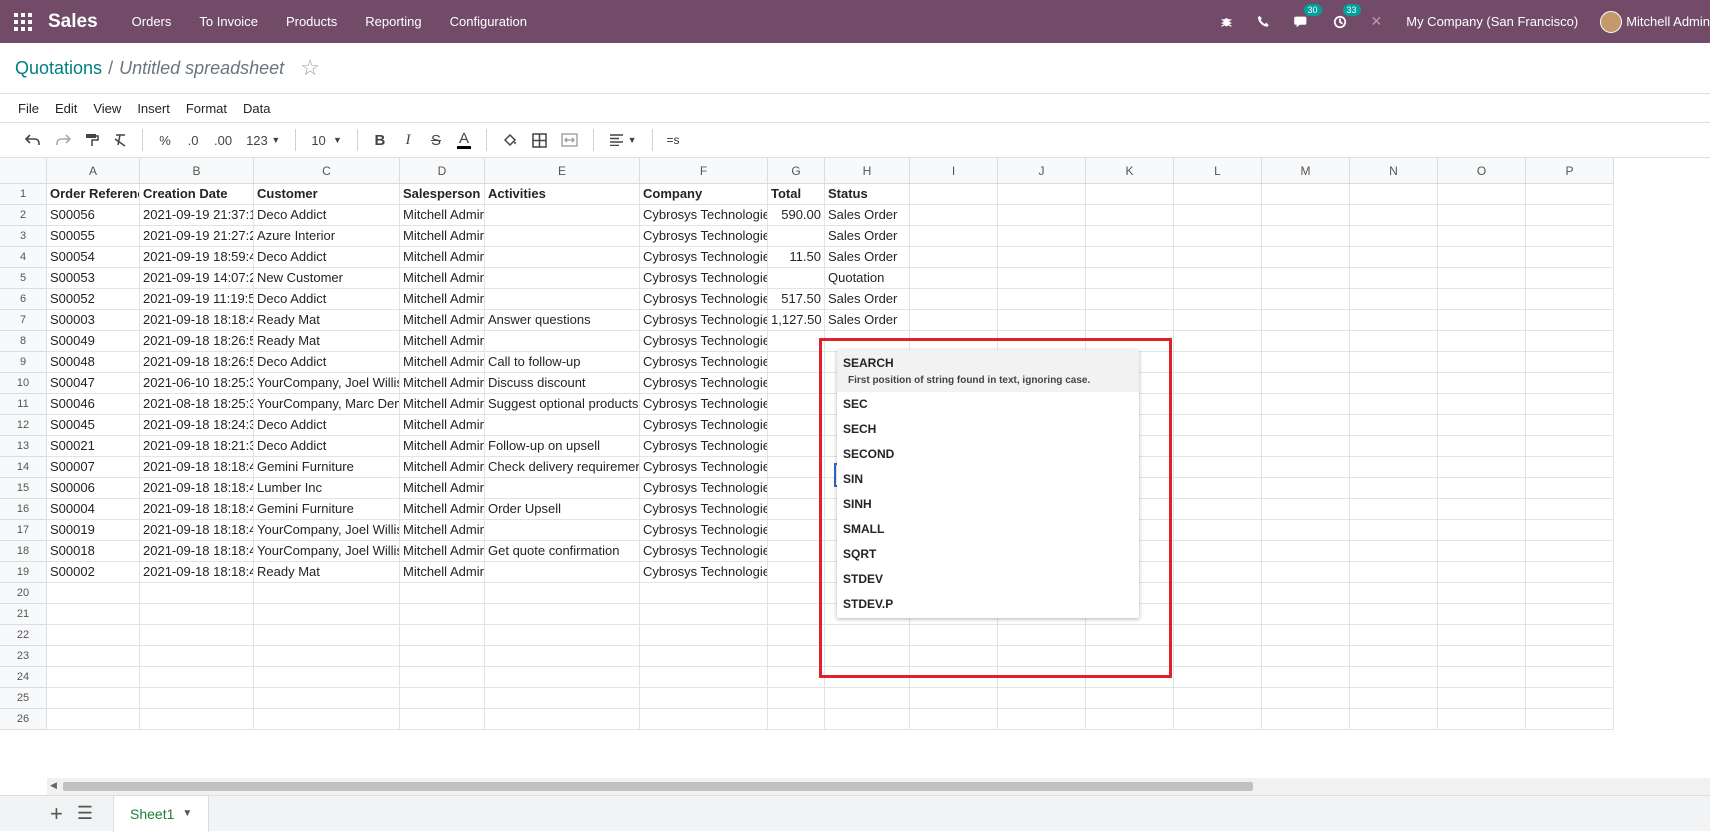 This screenshot has width=1710, height=832. What do you see at coordinates (197, 404) in the screenshot?
I see `grid-cell: 2021-08-18 18:25:30` at bounding box center [197, 404].